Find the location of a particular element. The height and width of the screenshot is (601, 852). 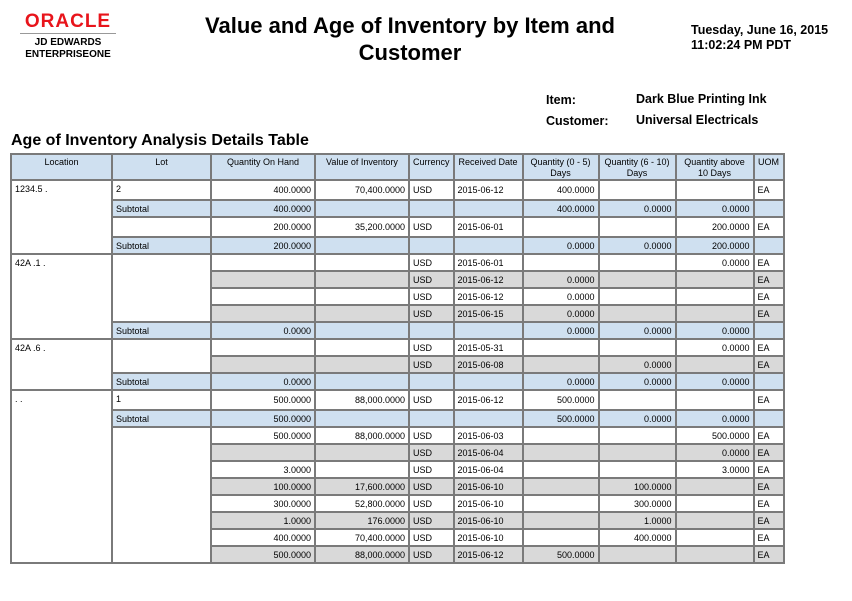

column-header: Location is located at coordinates (61, 167).